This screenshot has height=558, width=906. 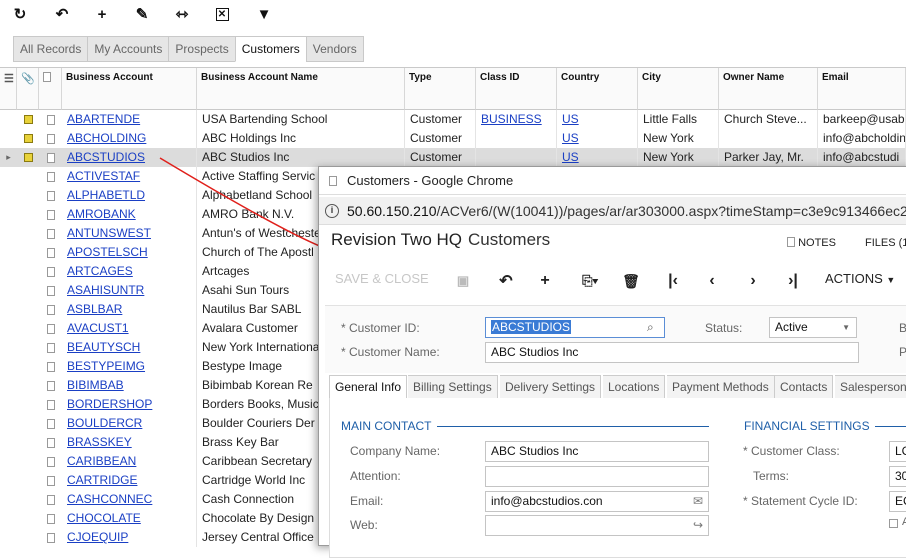 I want to click on tab-billing-settings: Billing Settings, so click(x=453, y=387).